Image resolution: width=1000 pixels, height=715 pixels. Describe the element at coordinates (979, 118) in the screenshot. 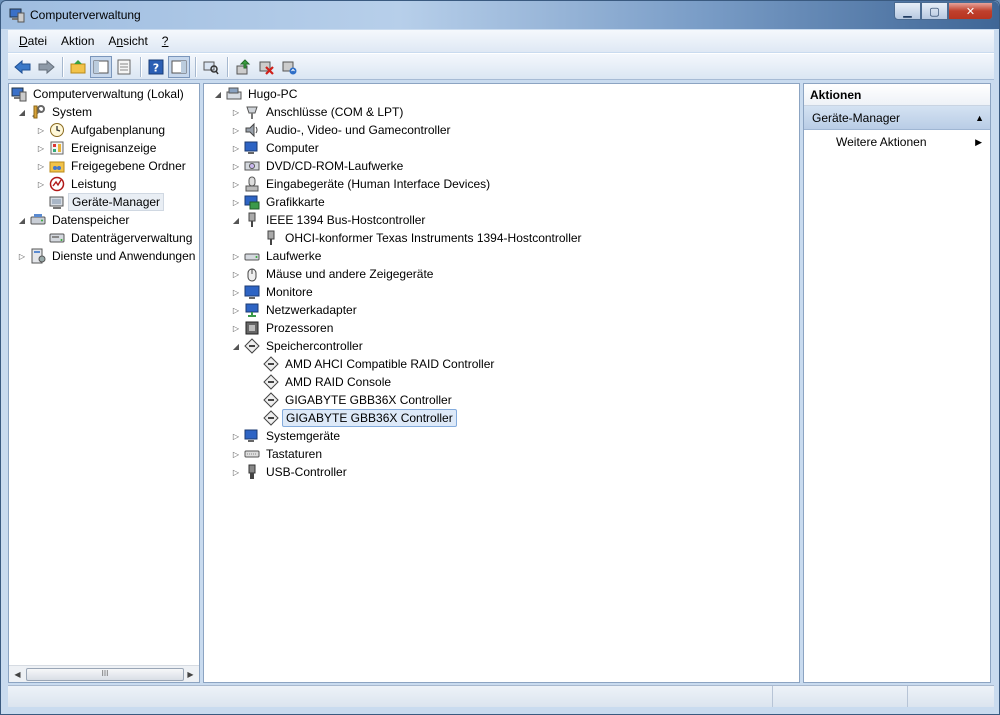

I see `collapse-up-icon: ▲` at that location.